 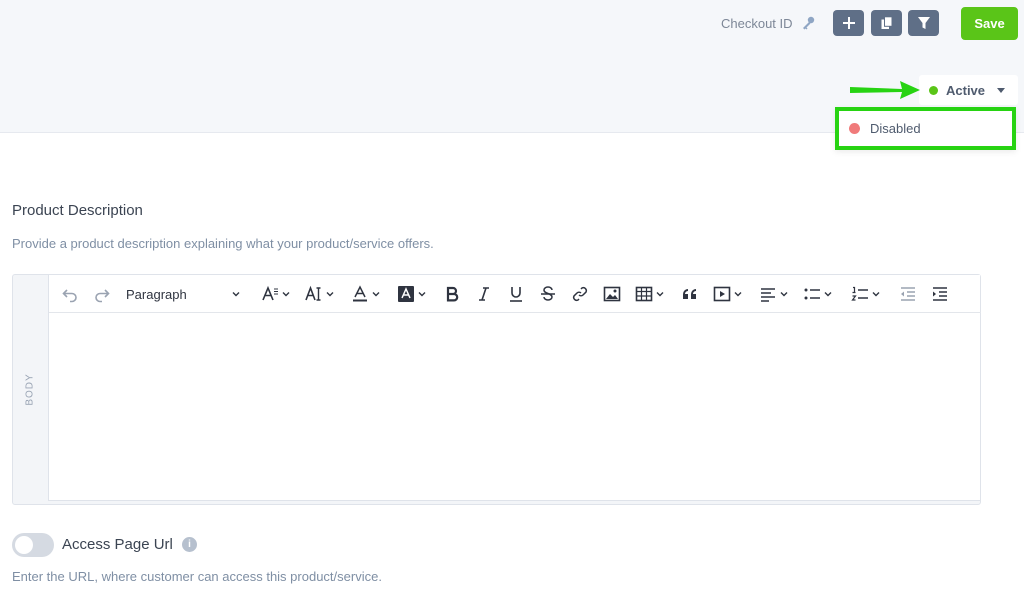 I want to click on filter-icon, so click(x=923, y=23).